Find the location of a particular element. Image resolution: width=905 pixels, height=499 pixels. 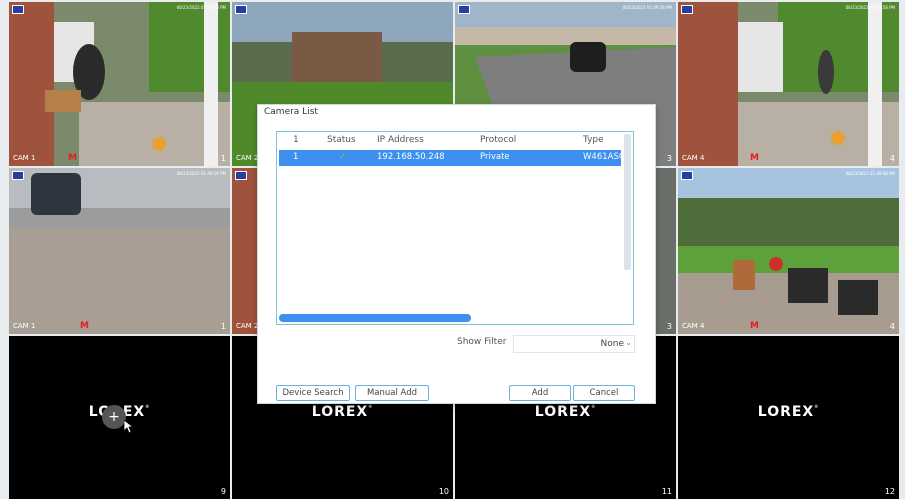

filter-value: None is located at coordinates (612, 344).